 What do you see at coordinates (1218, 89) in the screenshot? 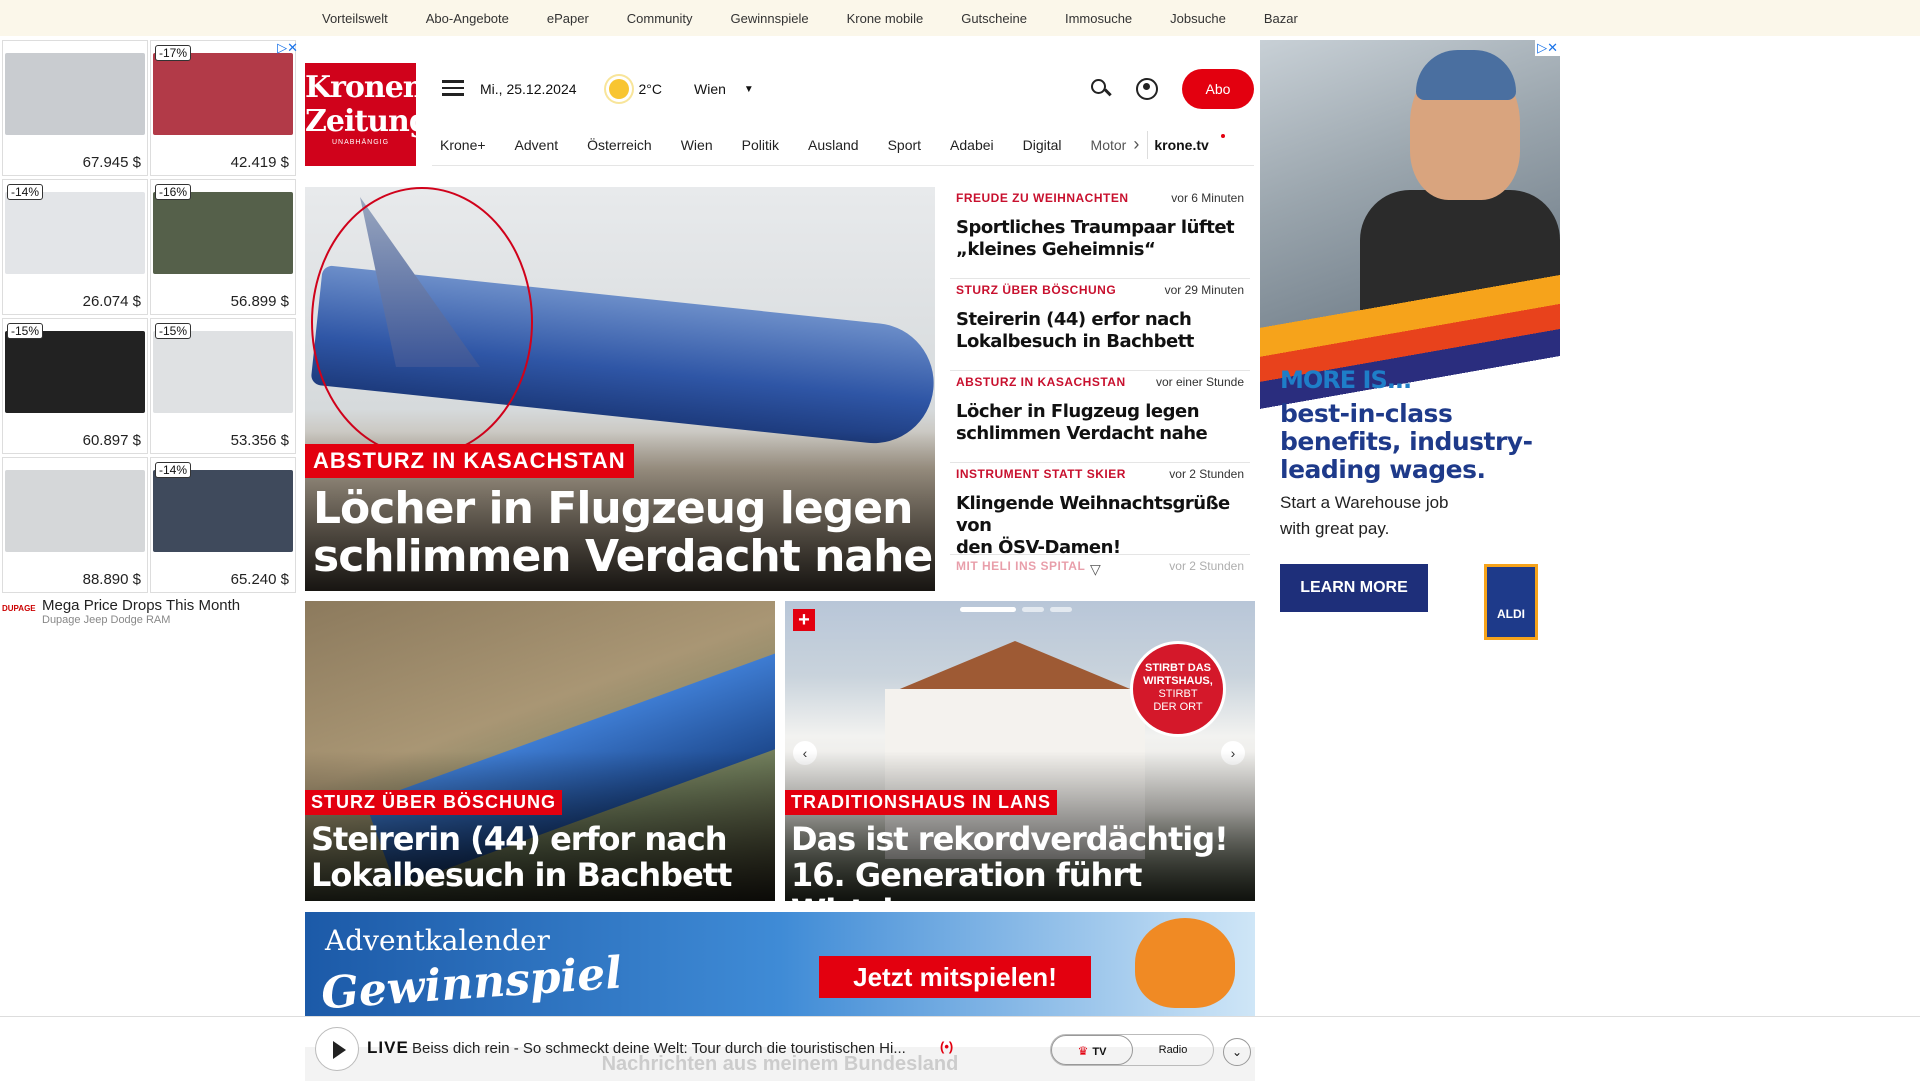
I see `abo-button: Abo` at bounding box center [1218, 89].